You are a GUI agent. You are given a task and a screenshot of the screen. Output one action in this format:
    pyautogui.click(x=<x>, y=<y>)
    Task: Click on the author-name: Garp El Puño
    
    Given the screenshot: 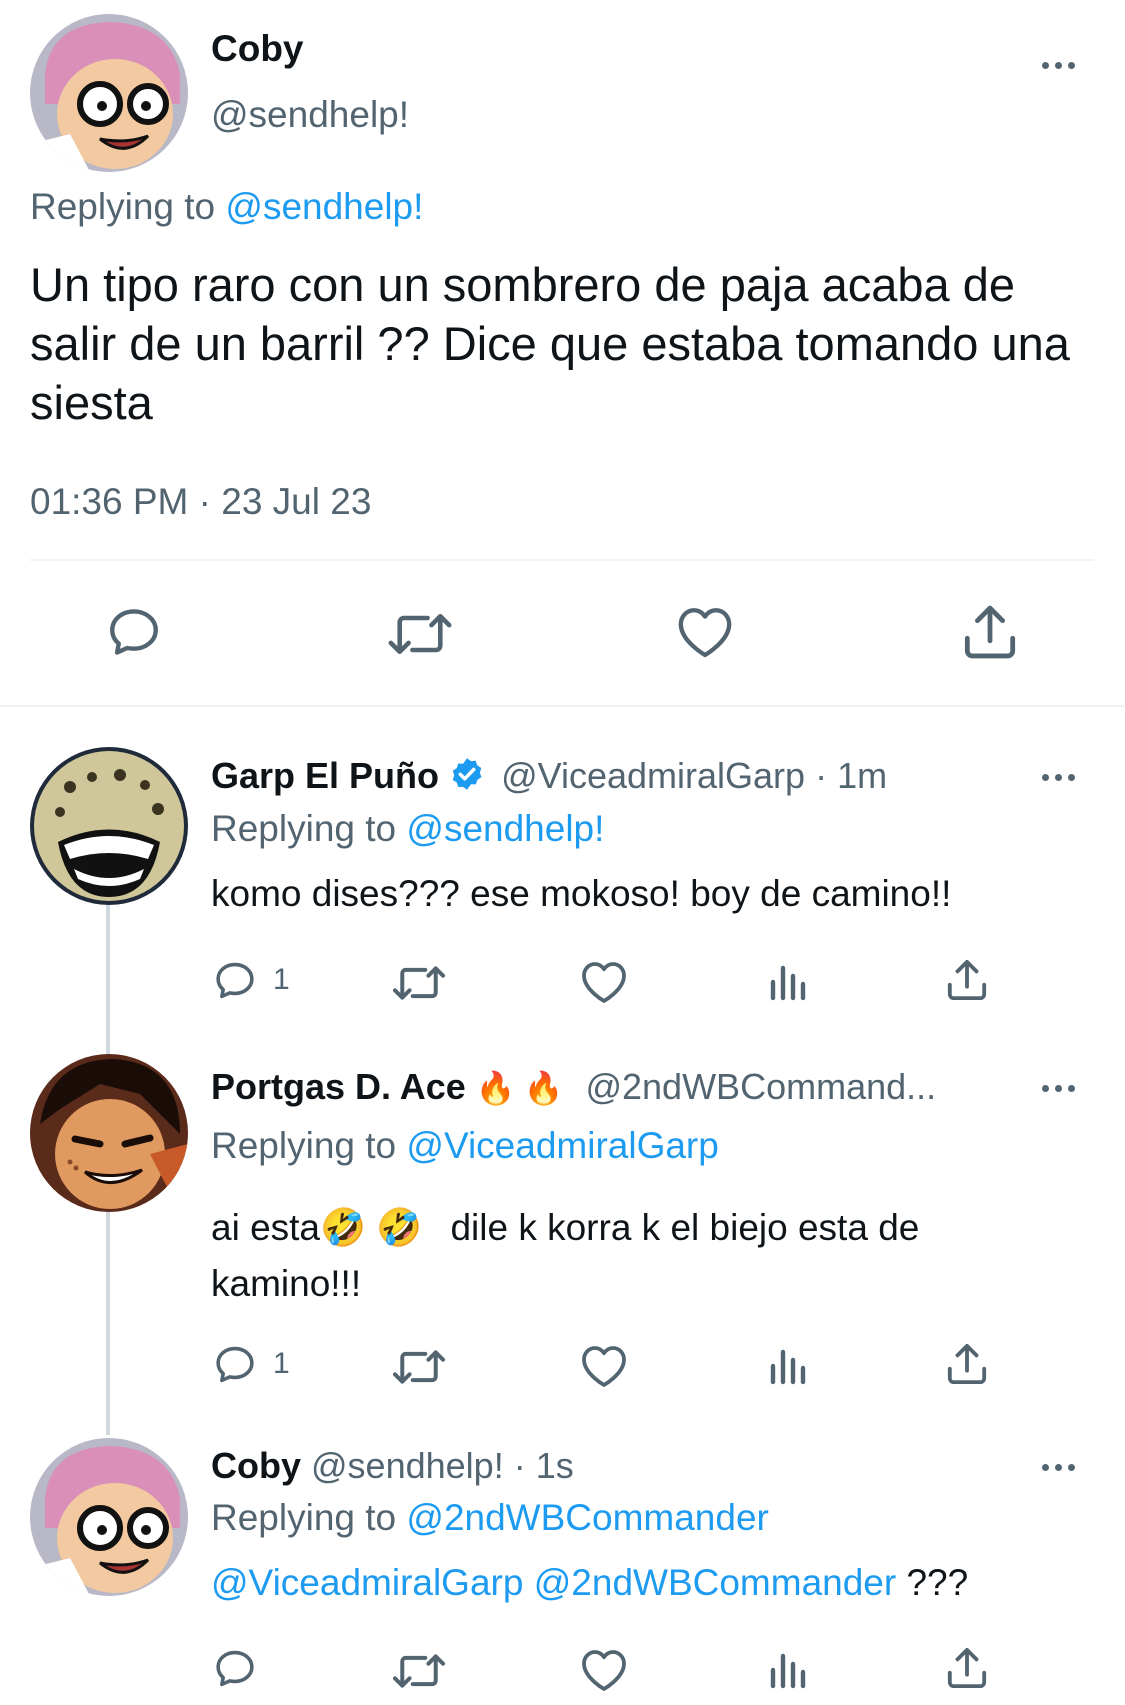 What is the action you would take?
    pyautogui.click(x=325, y=775)
    